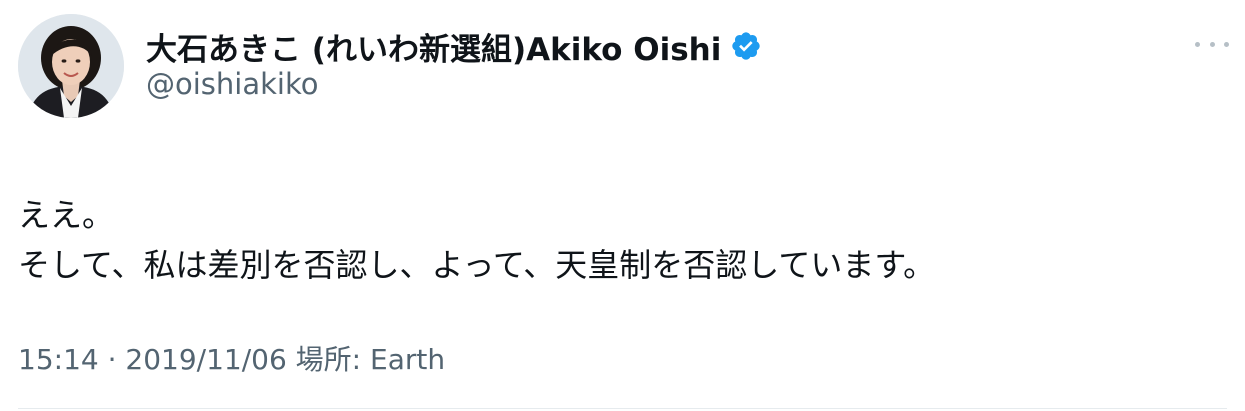 Image resolution: width=1245 pixels, height=411 pixels. Describe the element at coordinates (433, 46) in the screenshot. I see `display-name: 大石あきこ (れいわ新選組)Akiko Oishi` at that location.